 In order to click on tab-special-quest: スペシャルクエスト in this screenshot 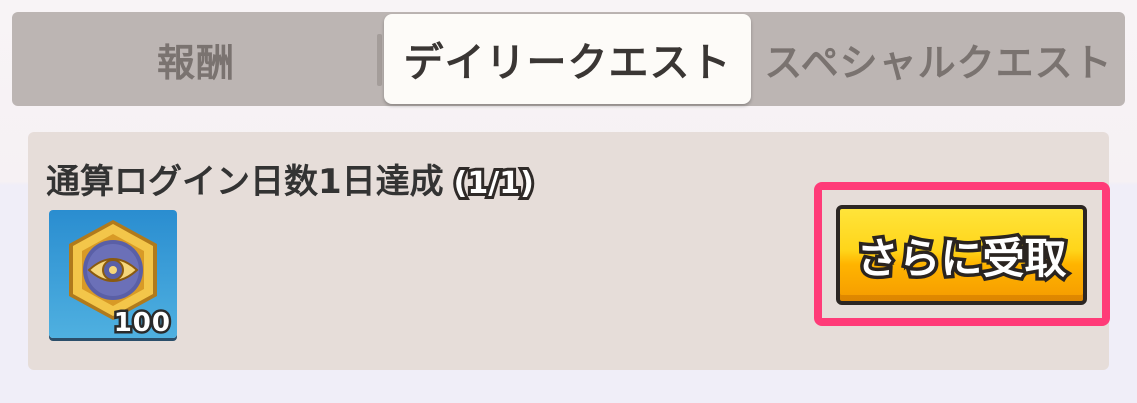, I will do `click(938, 59)`.